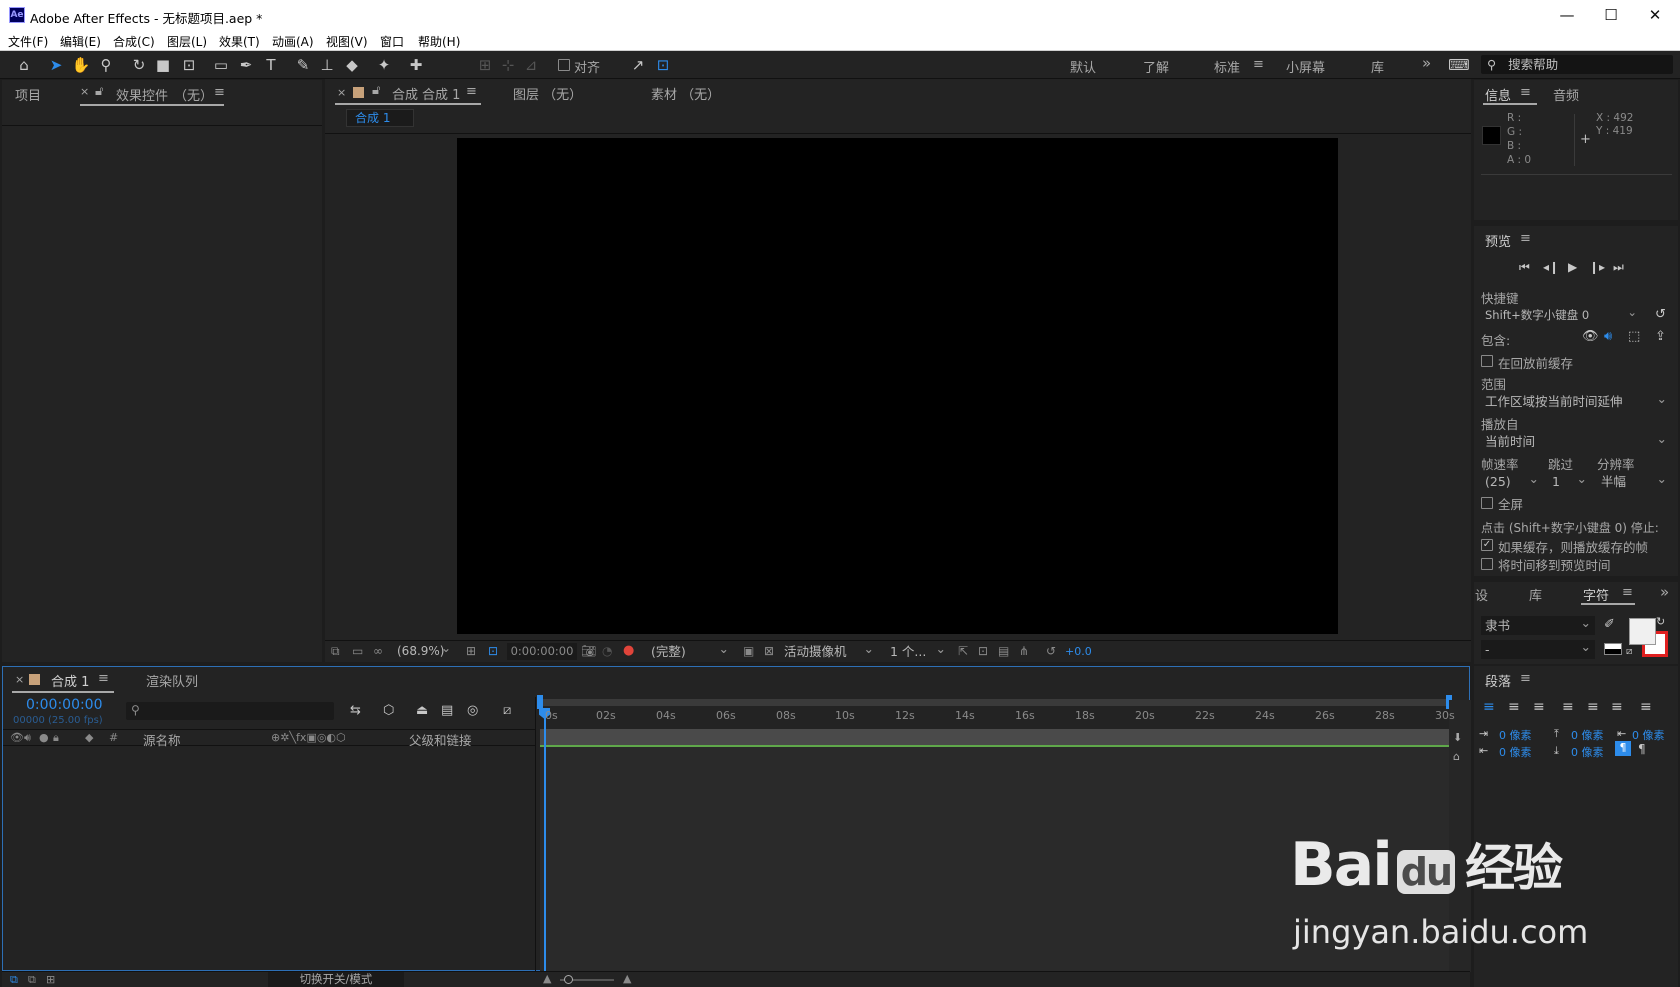 The height and width of the screenshot is (987, 1680). What do you see at coordinates (1535, 594) in the screenshot?
I see `tab-library: 库` at bounding box center [1535, 594].